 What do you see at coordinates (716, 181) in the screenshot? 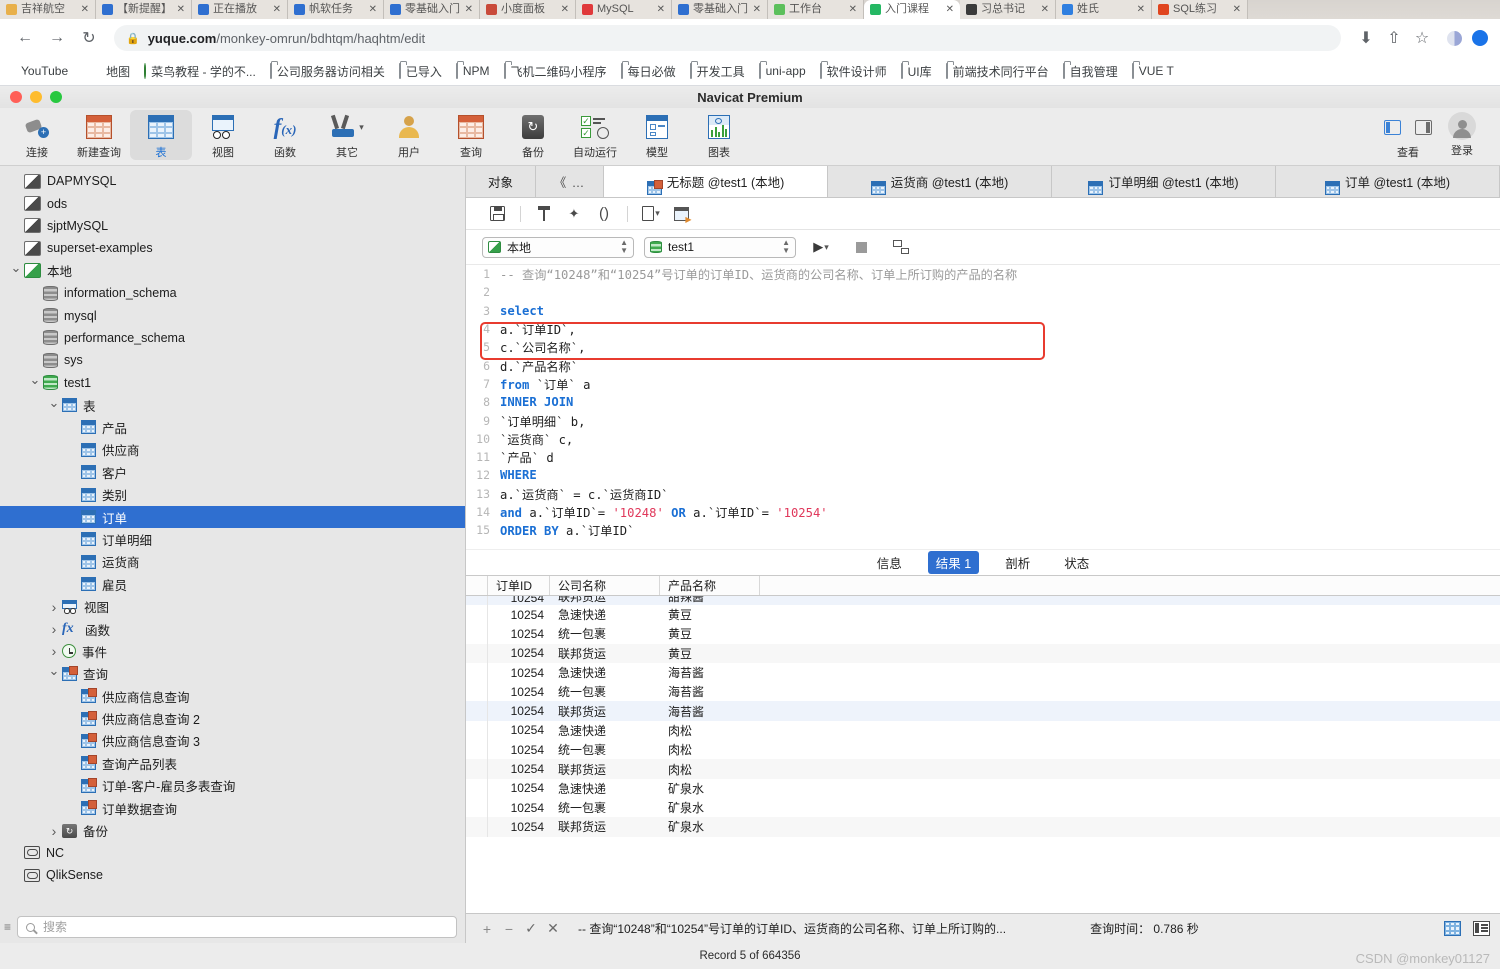
I see `tab-untitled-query: 无标题 @test1 (本地)` at bounding box center [716, 181].